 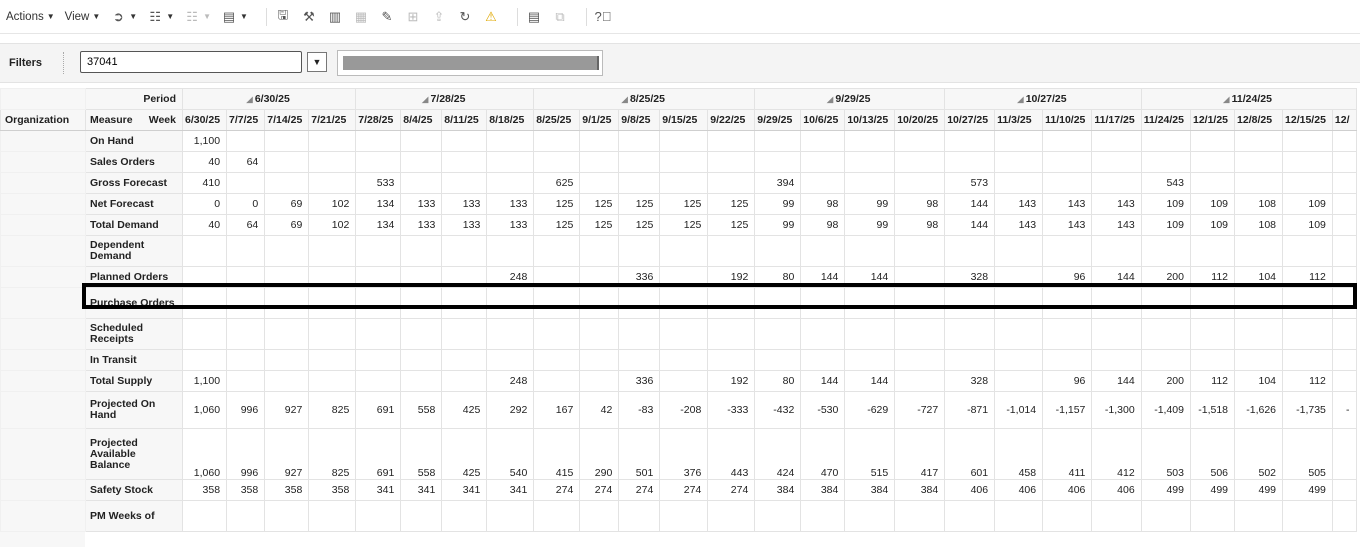 I want to click on help-button: ?⃝, so click(x=602, y=17).